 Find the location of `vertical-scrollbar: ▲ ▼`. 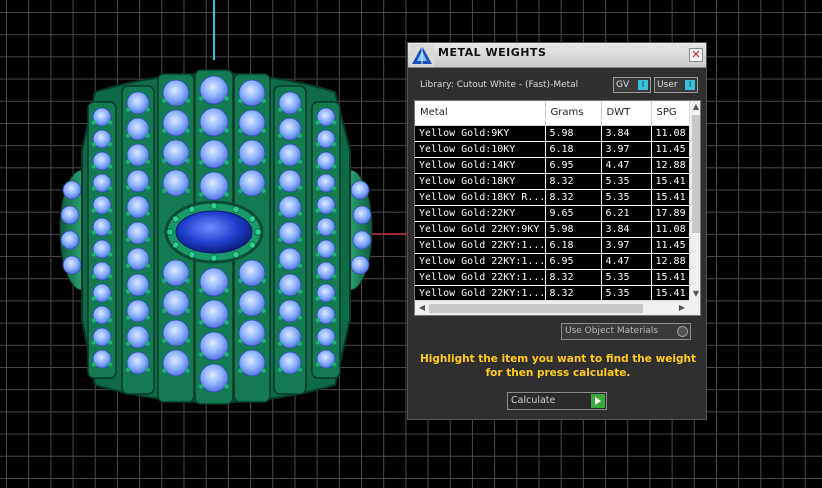

vertical-scrollbar: ▲ ▼ is located at coordinates (694, 200).